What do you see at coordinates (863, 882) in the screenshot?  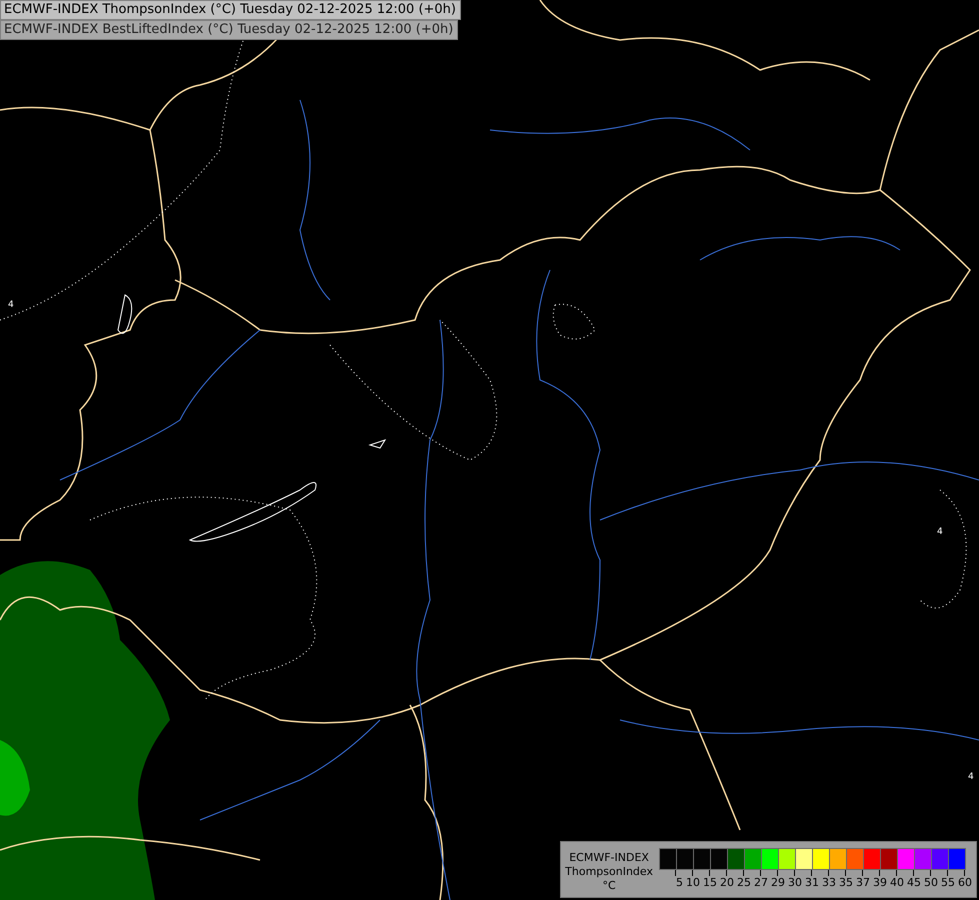 I see `tick-label: 37` at bounding box center [863, 882].